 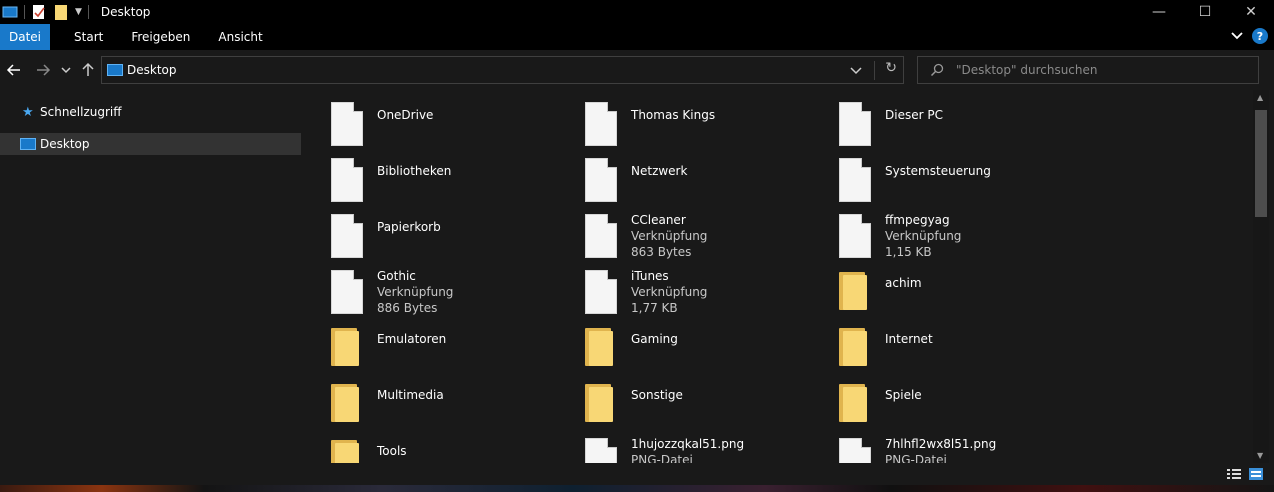 What do you see at coordinates (917, 220) in the screenshot?
I see `item-name: ffmpegyag` at bounding box center [917, 220].